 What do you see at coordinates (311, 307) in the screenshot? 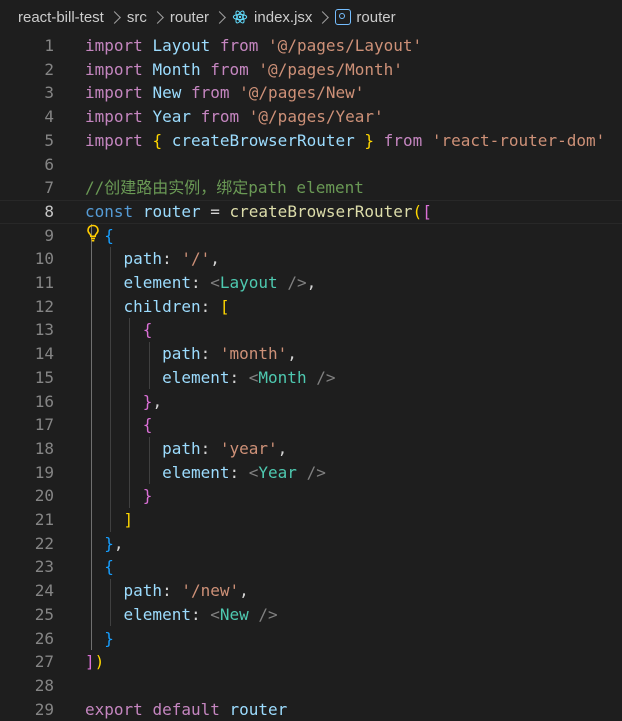
I see `code-line: 12 children: [` at bounding box center [311, 307].